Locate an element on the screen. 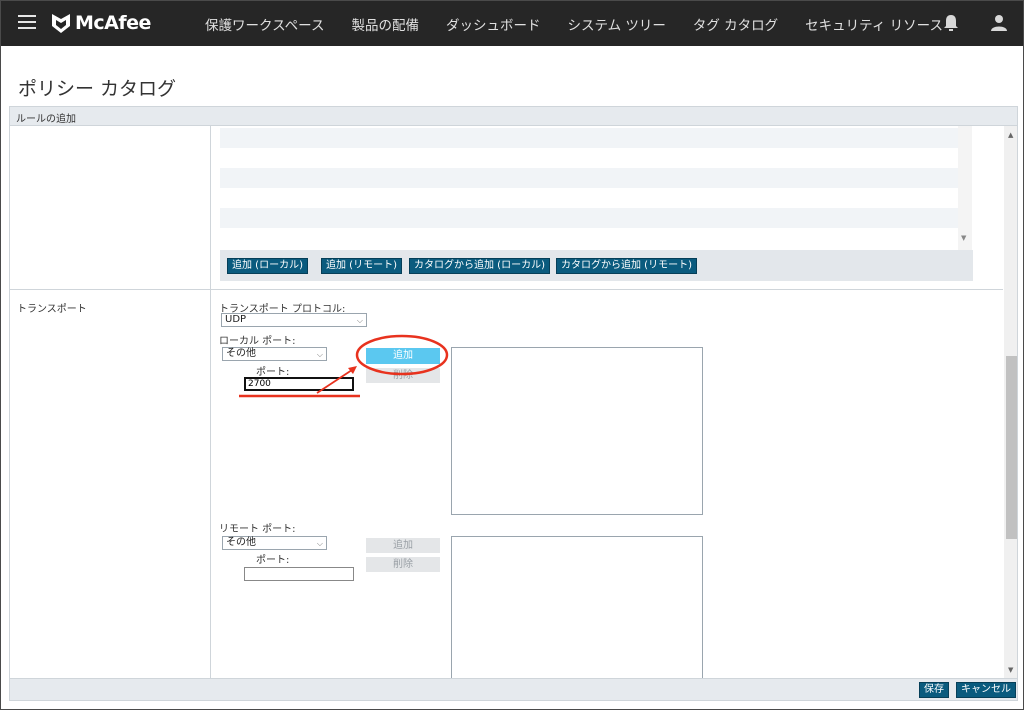 This screenshot has height=710, width=1024. add-remote-button: 追加 (リモート) is located at coordinates (361, 266).